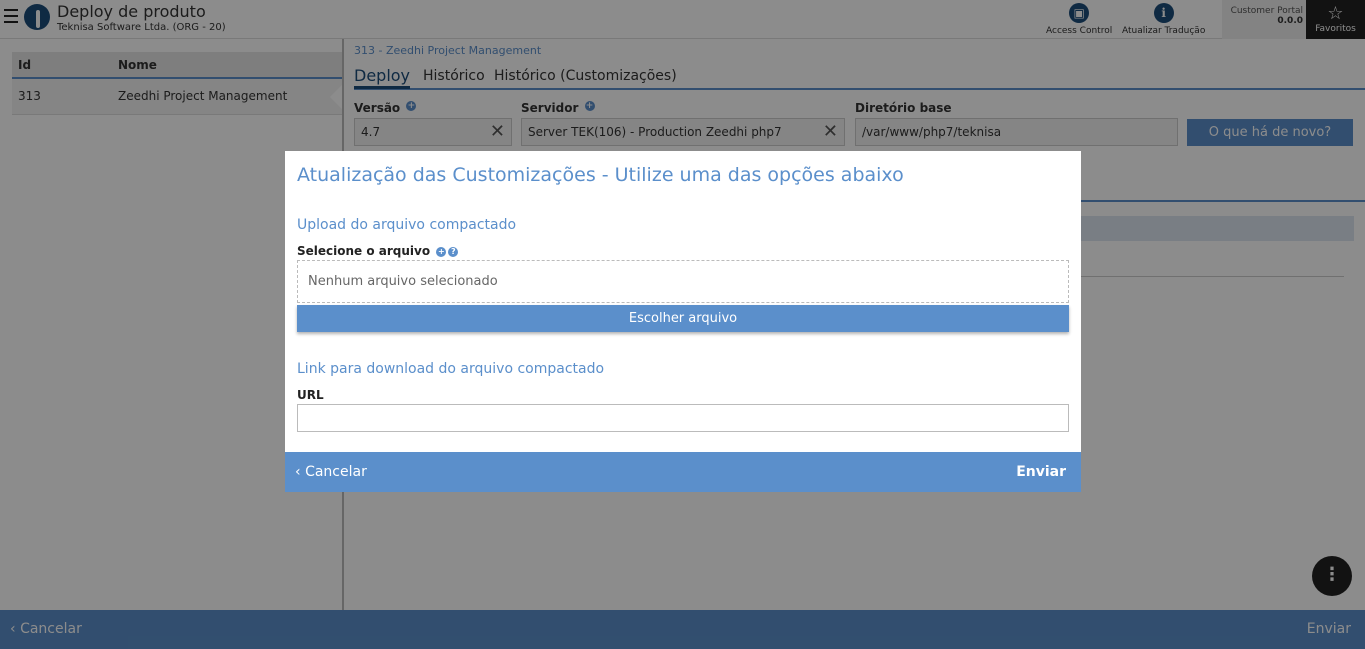  What do you see at coordinates (298, 472) in the screenshot?
I see `chevron-left-icon: ‹` at bounding box center [298, 472].